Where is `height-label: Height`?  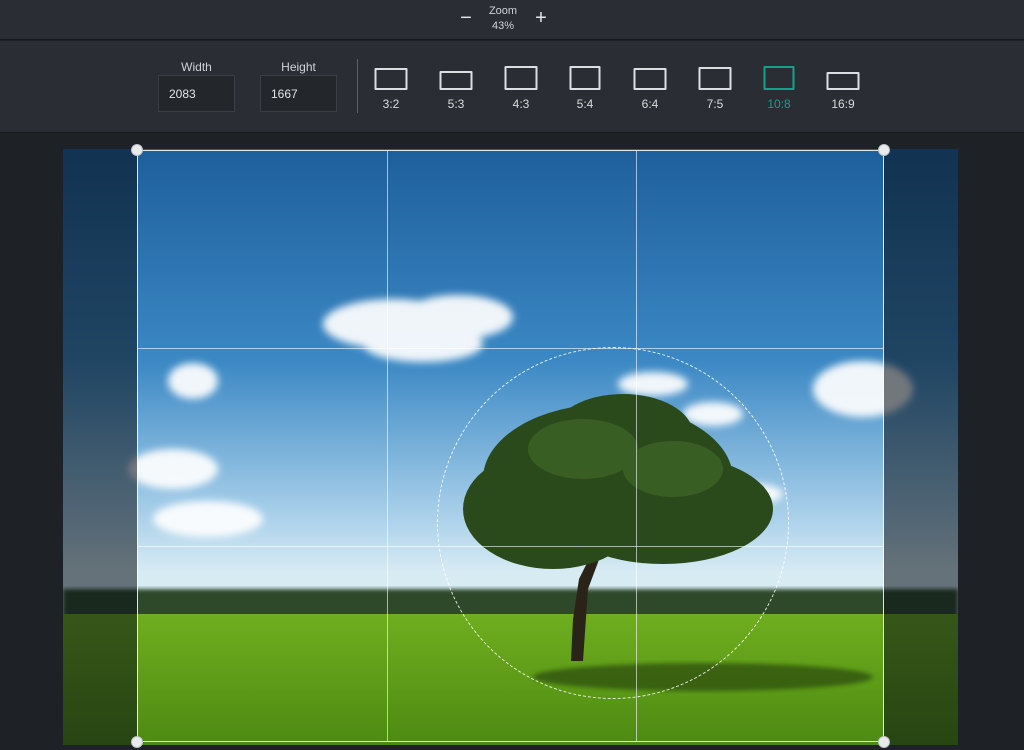
height-label: Height is located at coordinates (298, 67).